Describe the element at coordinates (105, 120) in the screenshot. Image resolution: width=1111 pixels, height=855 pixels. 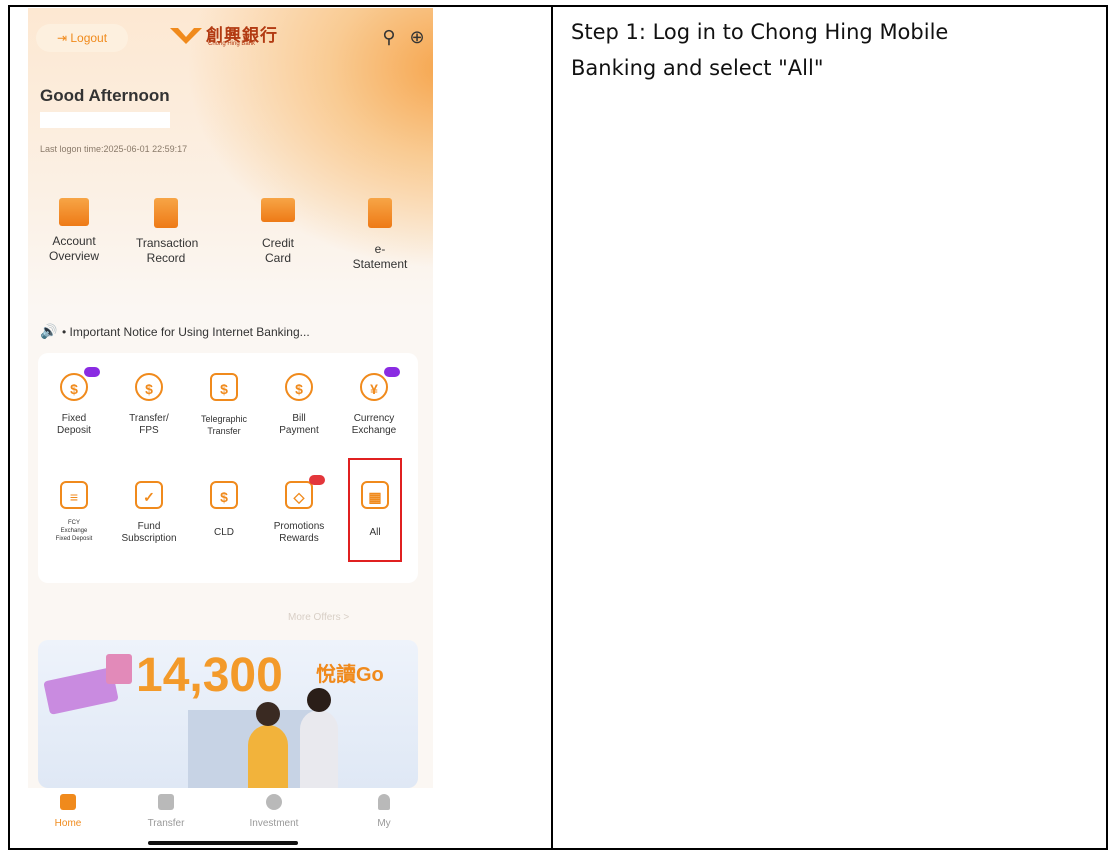
I see `masked-user-name` at that location.